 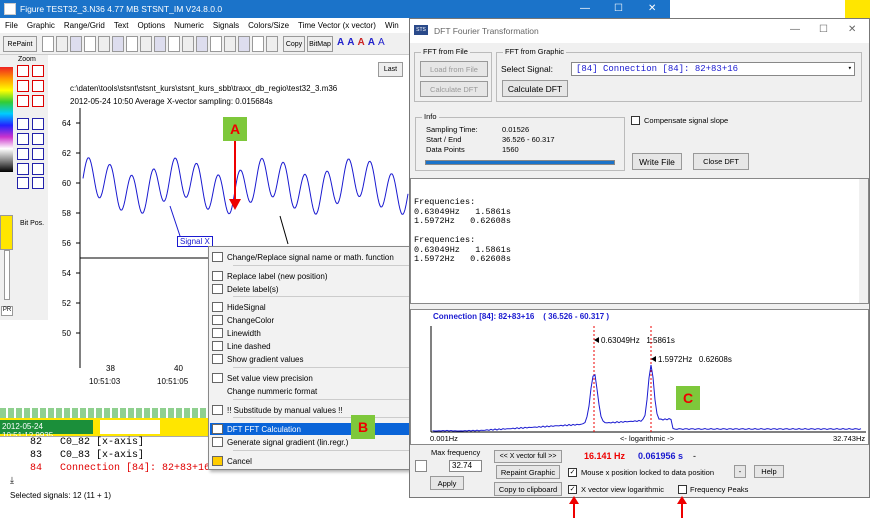 I want to click on signal-x-line, so click(x=245, y=186).